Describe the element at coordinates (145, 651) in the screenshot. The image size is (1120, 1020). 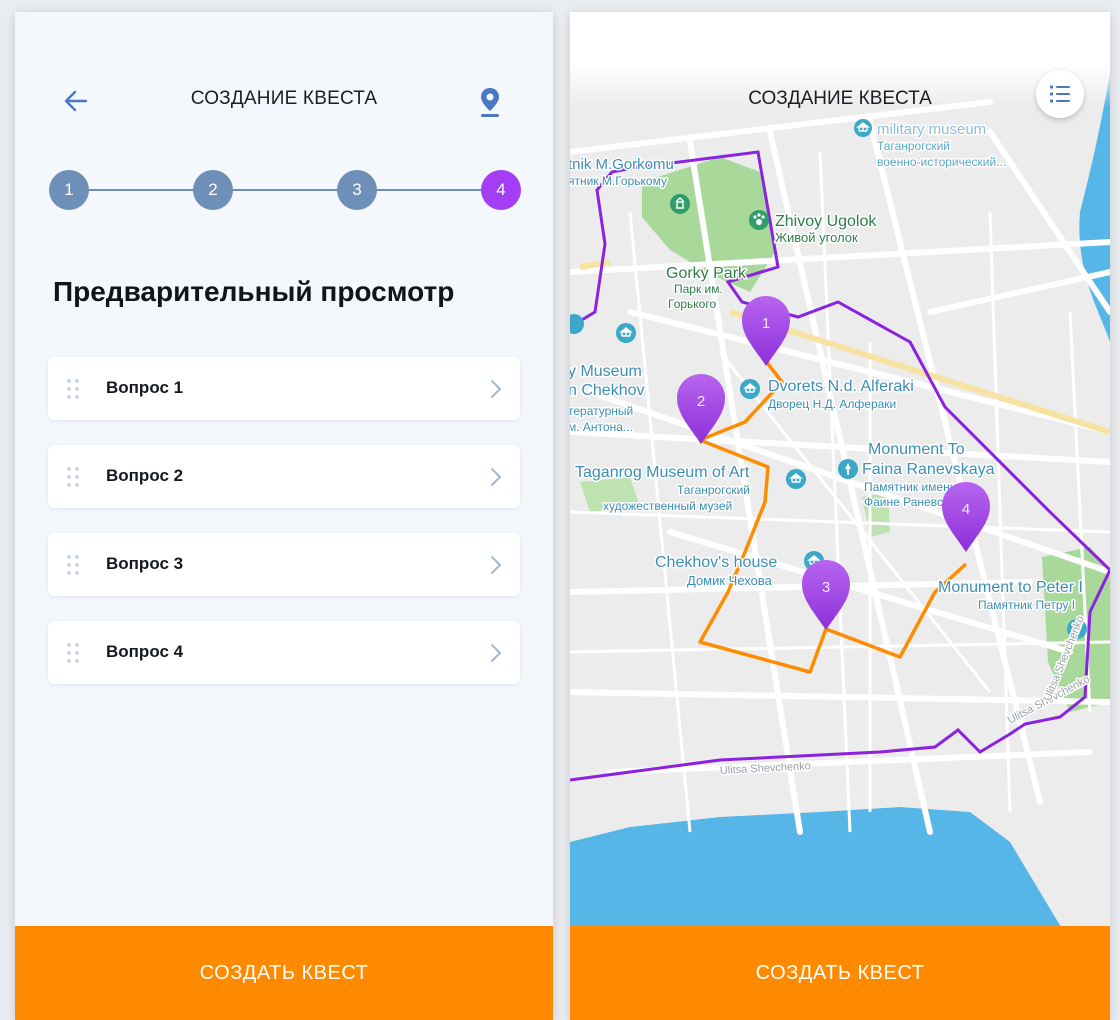
I see `question-label: Вопрос 4` at that location.